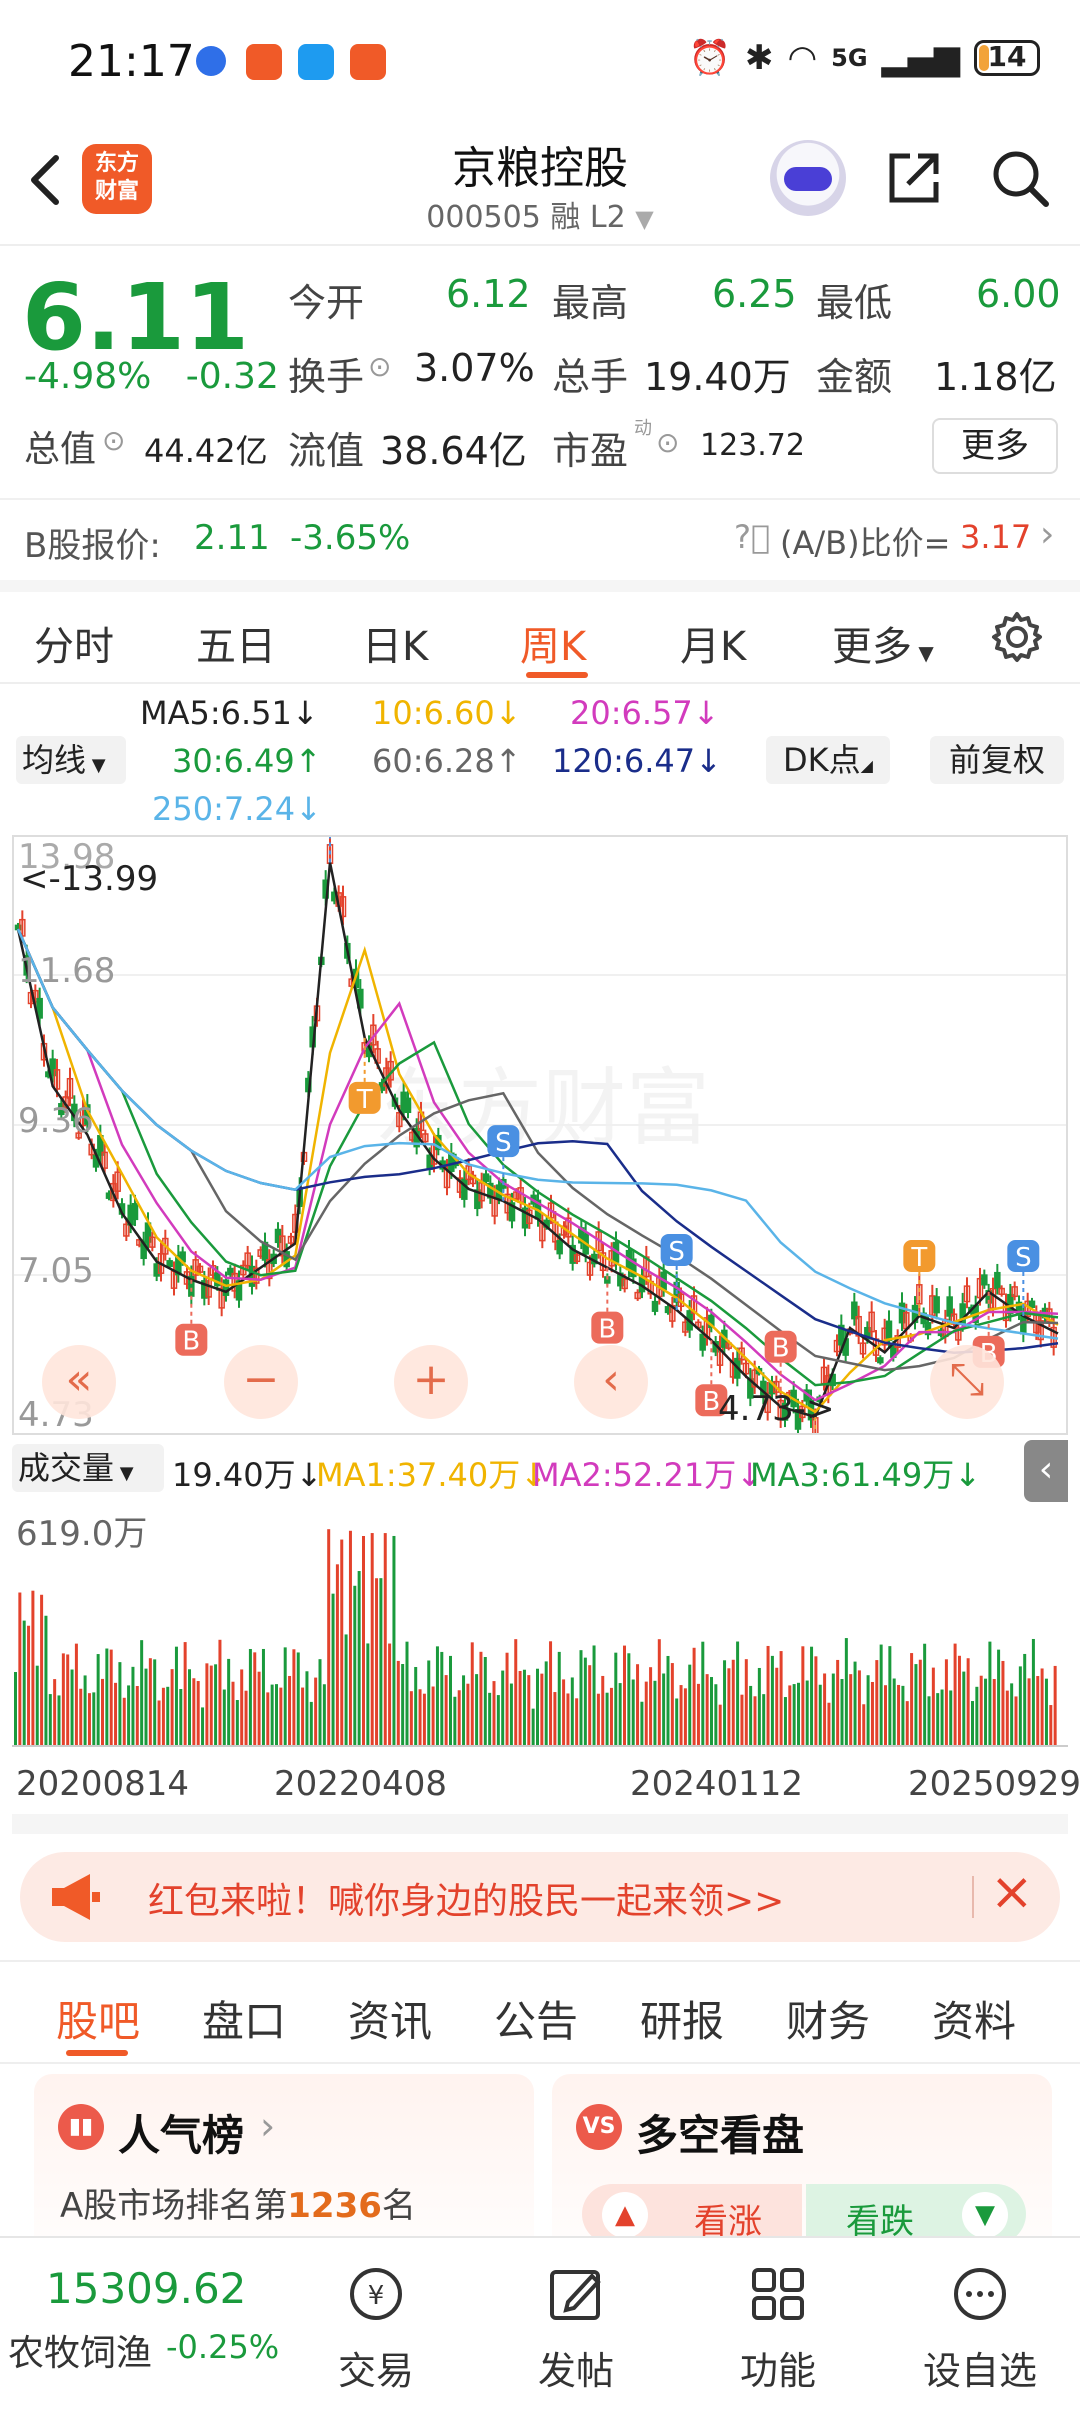  I want to click on help-icon: ?⃝, so click(752, 537).